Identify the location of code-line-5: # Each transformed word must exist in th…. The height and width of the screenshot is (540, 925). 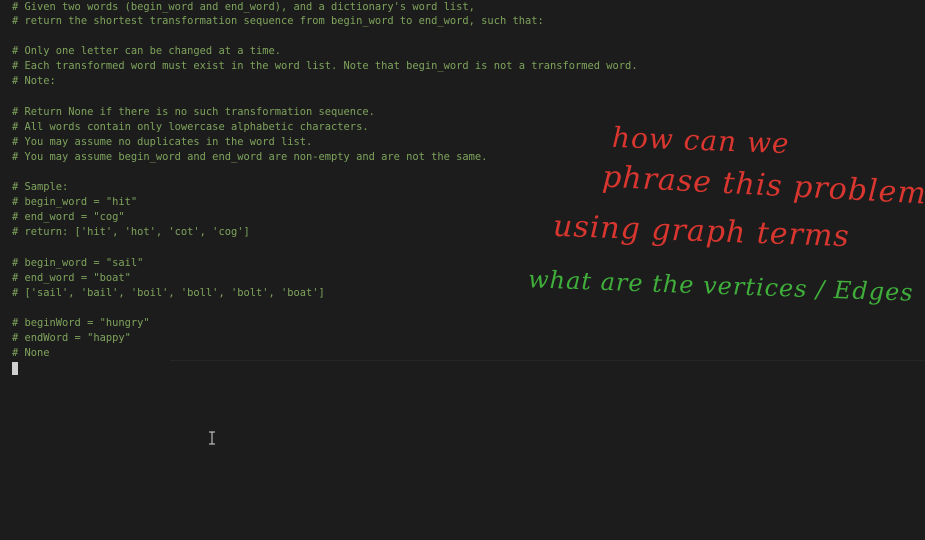
(325, 66).